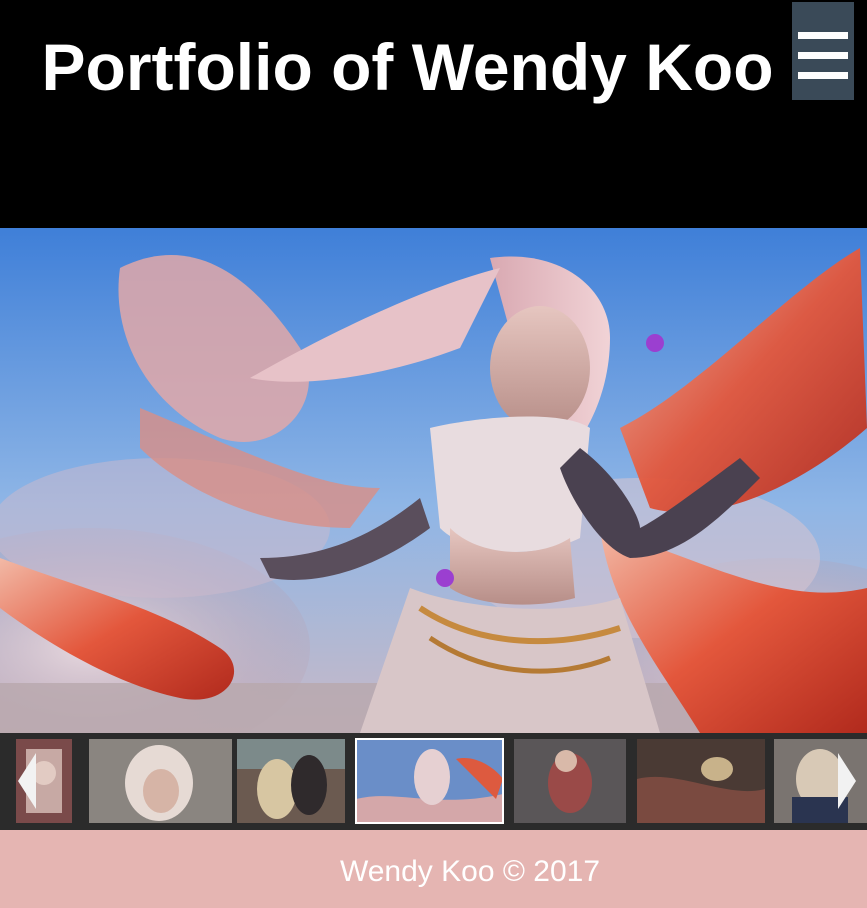  I want to click on next-arrow, so click(847, 781).